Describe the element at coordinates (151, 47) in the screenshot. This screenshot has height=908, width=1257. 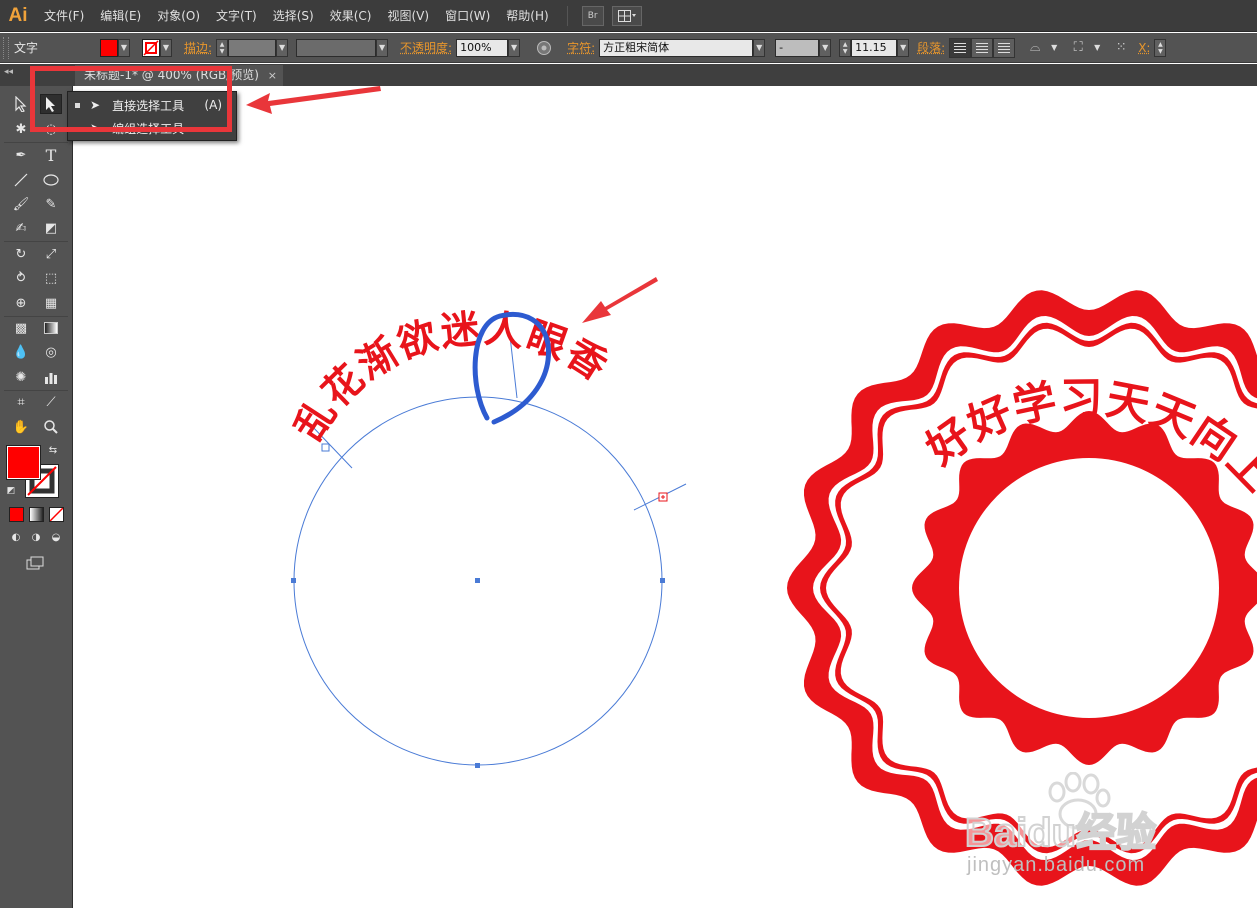
I see `stroke-swatch` at that location.